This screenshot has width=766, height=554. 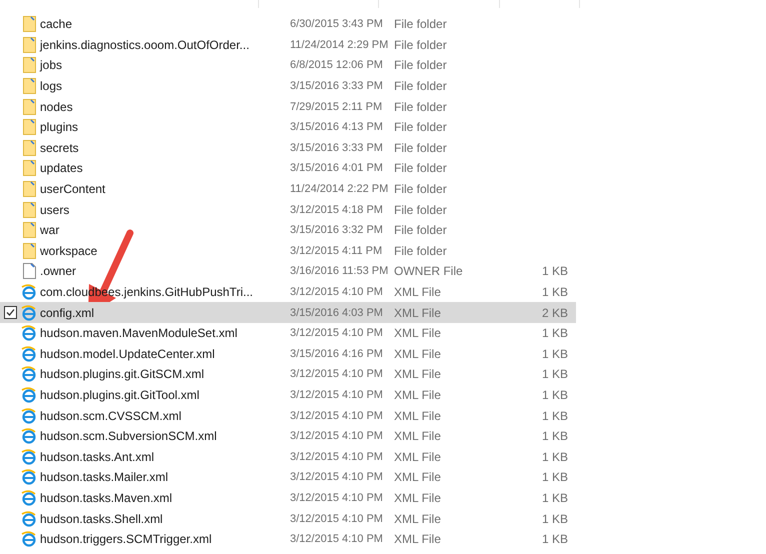 What do you see at coordinates (288, 230) in the screenshot?
I see `file-row: war 3/15/2016 3:32 PM File folder` at bounding box center [288, 230].